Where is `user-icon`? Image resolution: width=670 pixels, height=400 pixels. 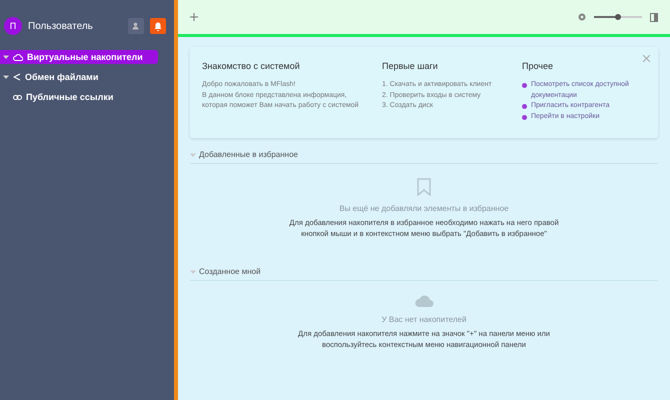
user-icon is located at coordinates (136, 26).